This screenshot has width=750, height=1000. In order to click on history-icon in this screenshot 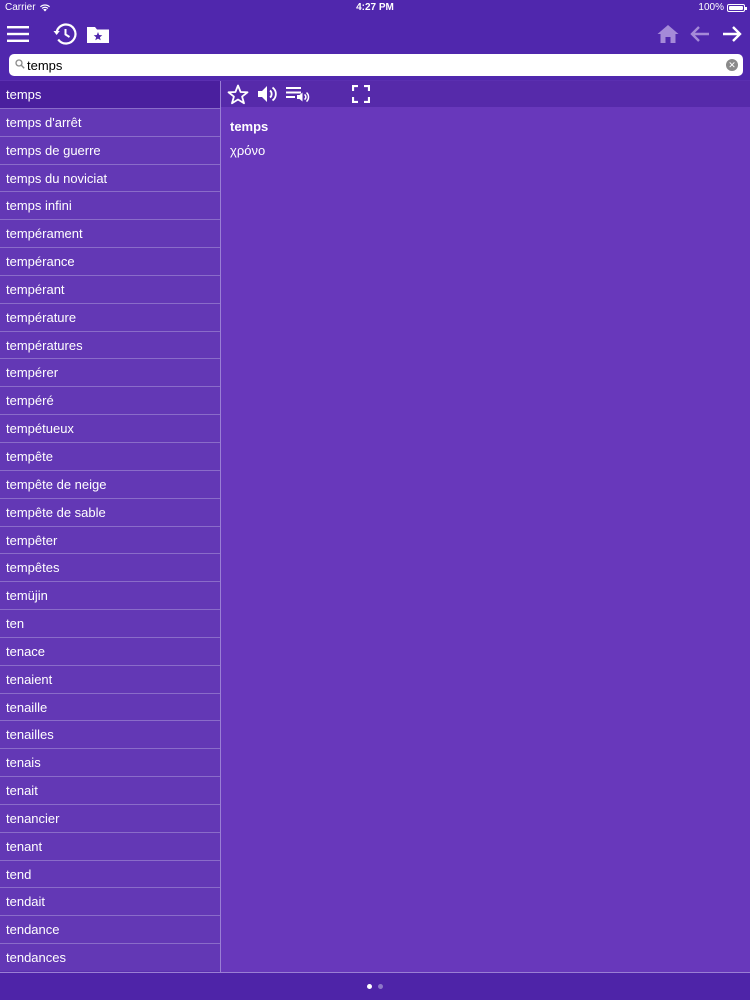, I will do `click(65, 34)`.